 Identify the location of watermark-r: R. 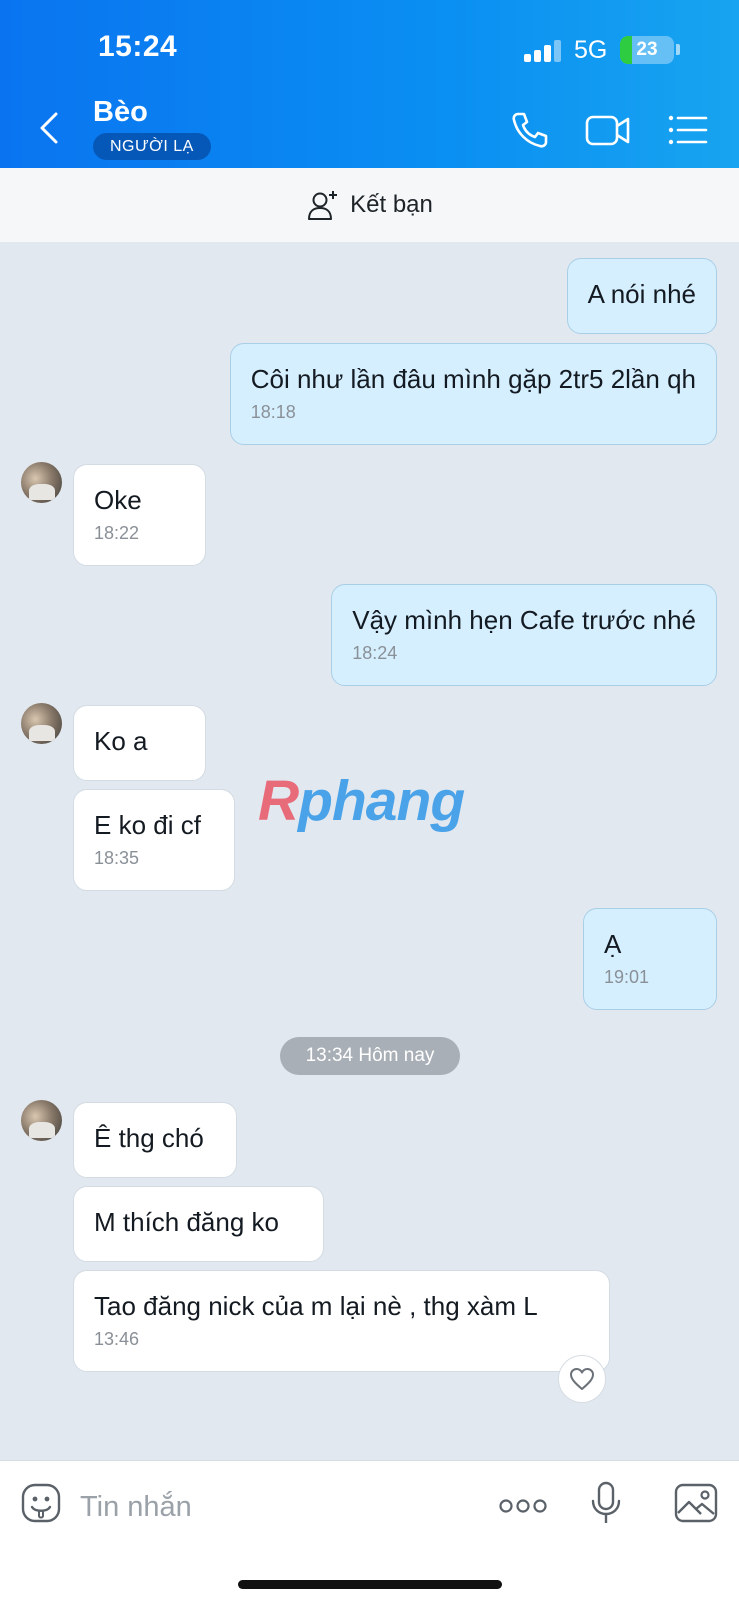
(278, 801).